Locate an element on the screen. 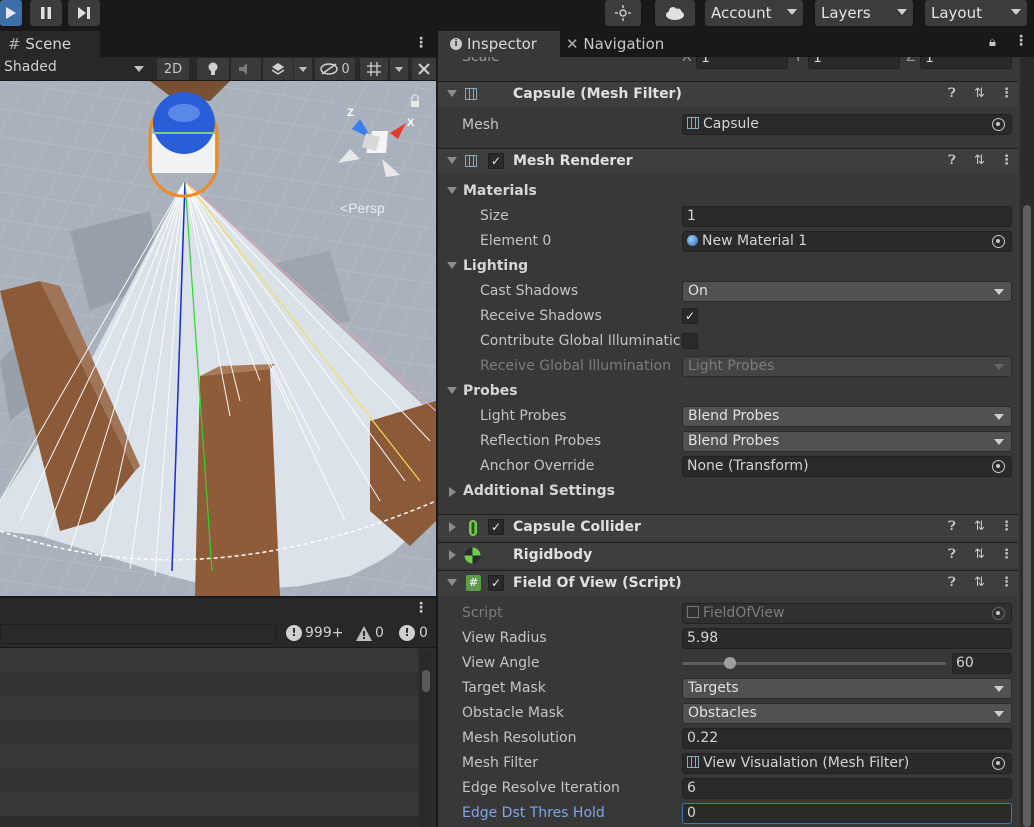  probes-section: Probes is located at coordinates (490, 391).